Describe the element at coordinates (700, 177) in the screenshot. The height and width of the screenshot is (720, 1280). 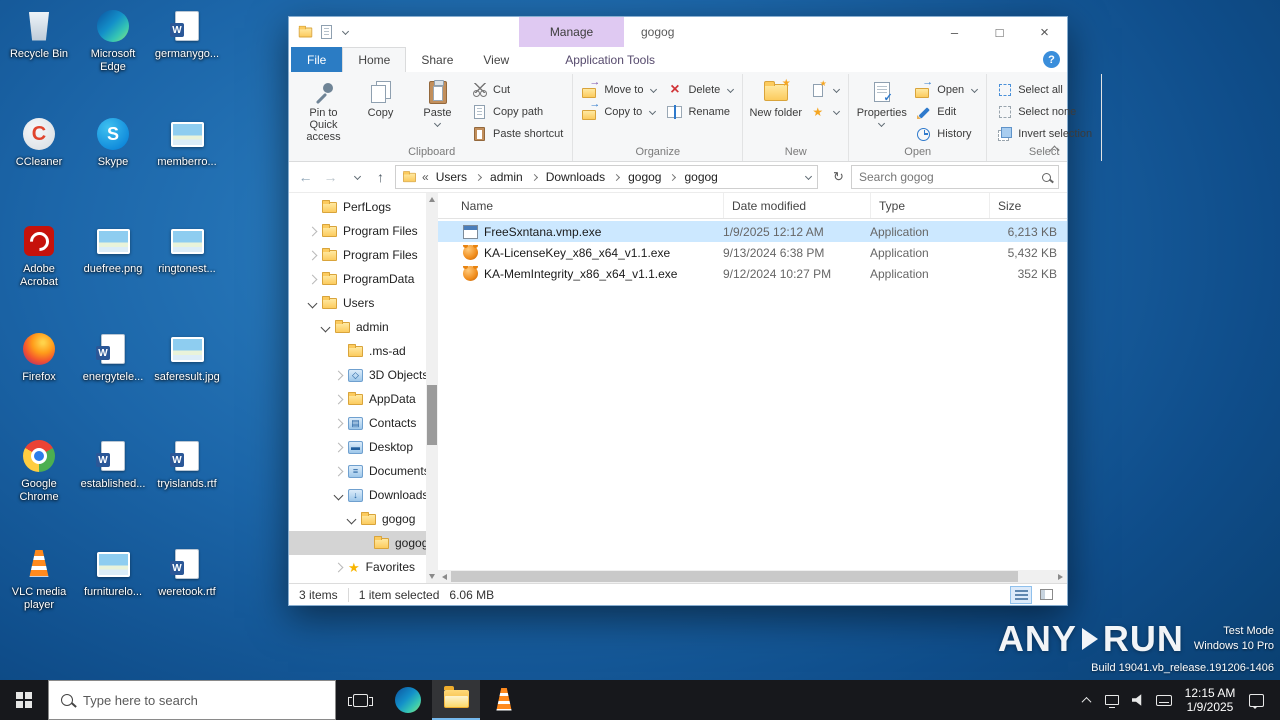
I see `breadcrumb-gogog-2: gogog` at that location.